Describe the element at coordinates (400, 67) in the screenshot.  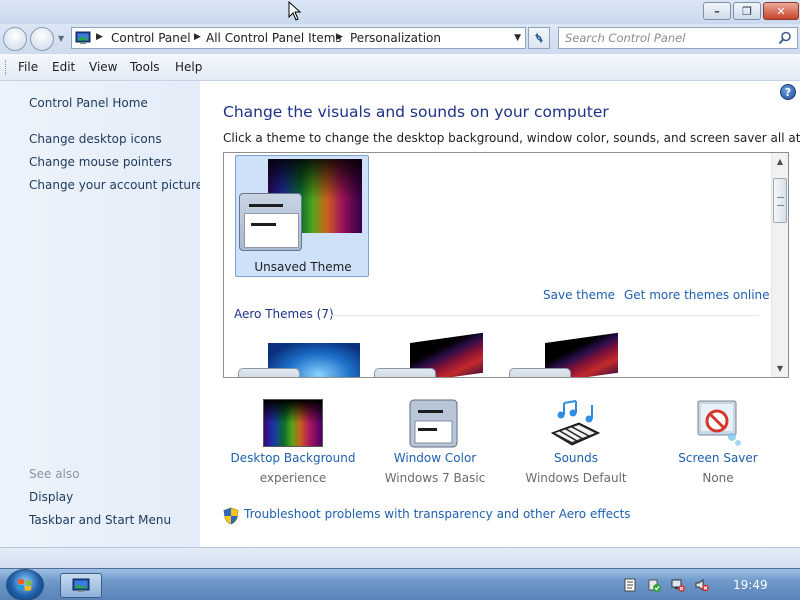
I see `menu-bar: File Edit View Tools Help` at that location.